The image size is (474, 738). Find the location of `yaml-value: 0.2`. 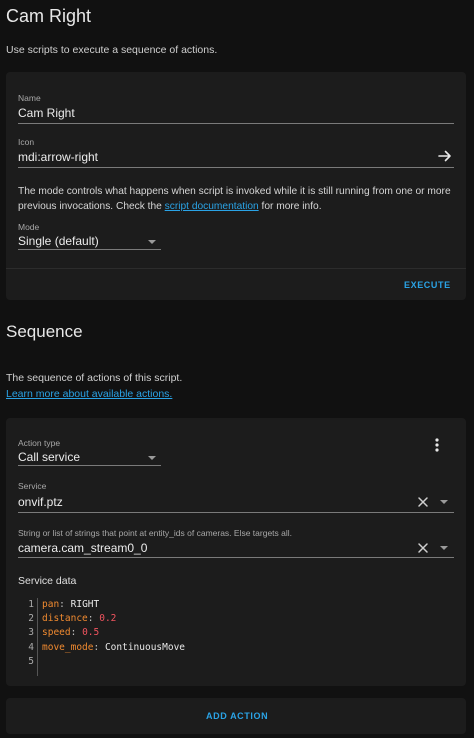

yaml-value: 0.2 is located at coordinates (108, 619).